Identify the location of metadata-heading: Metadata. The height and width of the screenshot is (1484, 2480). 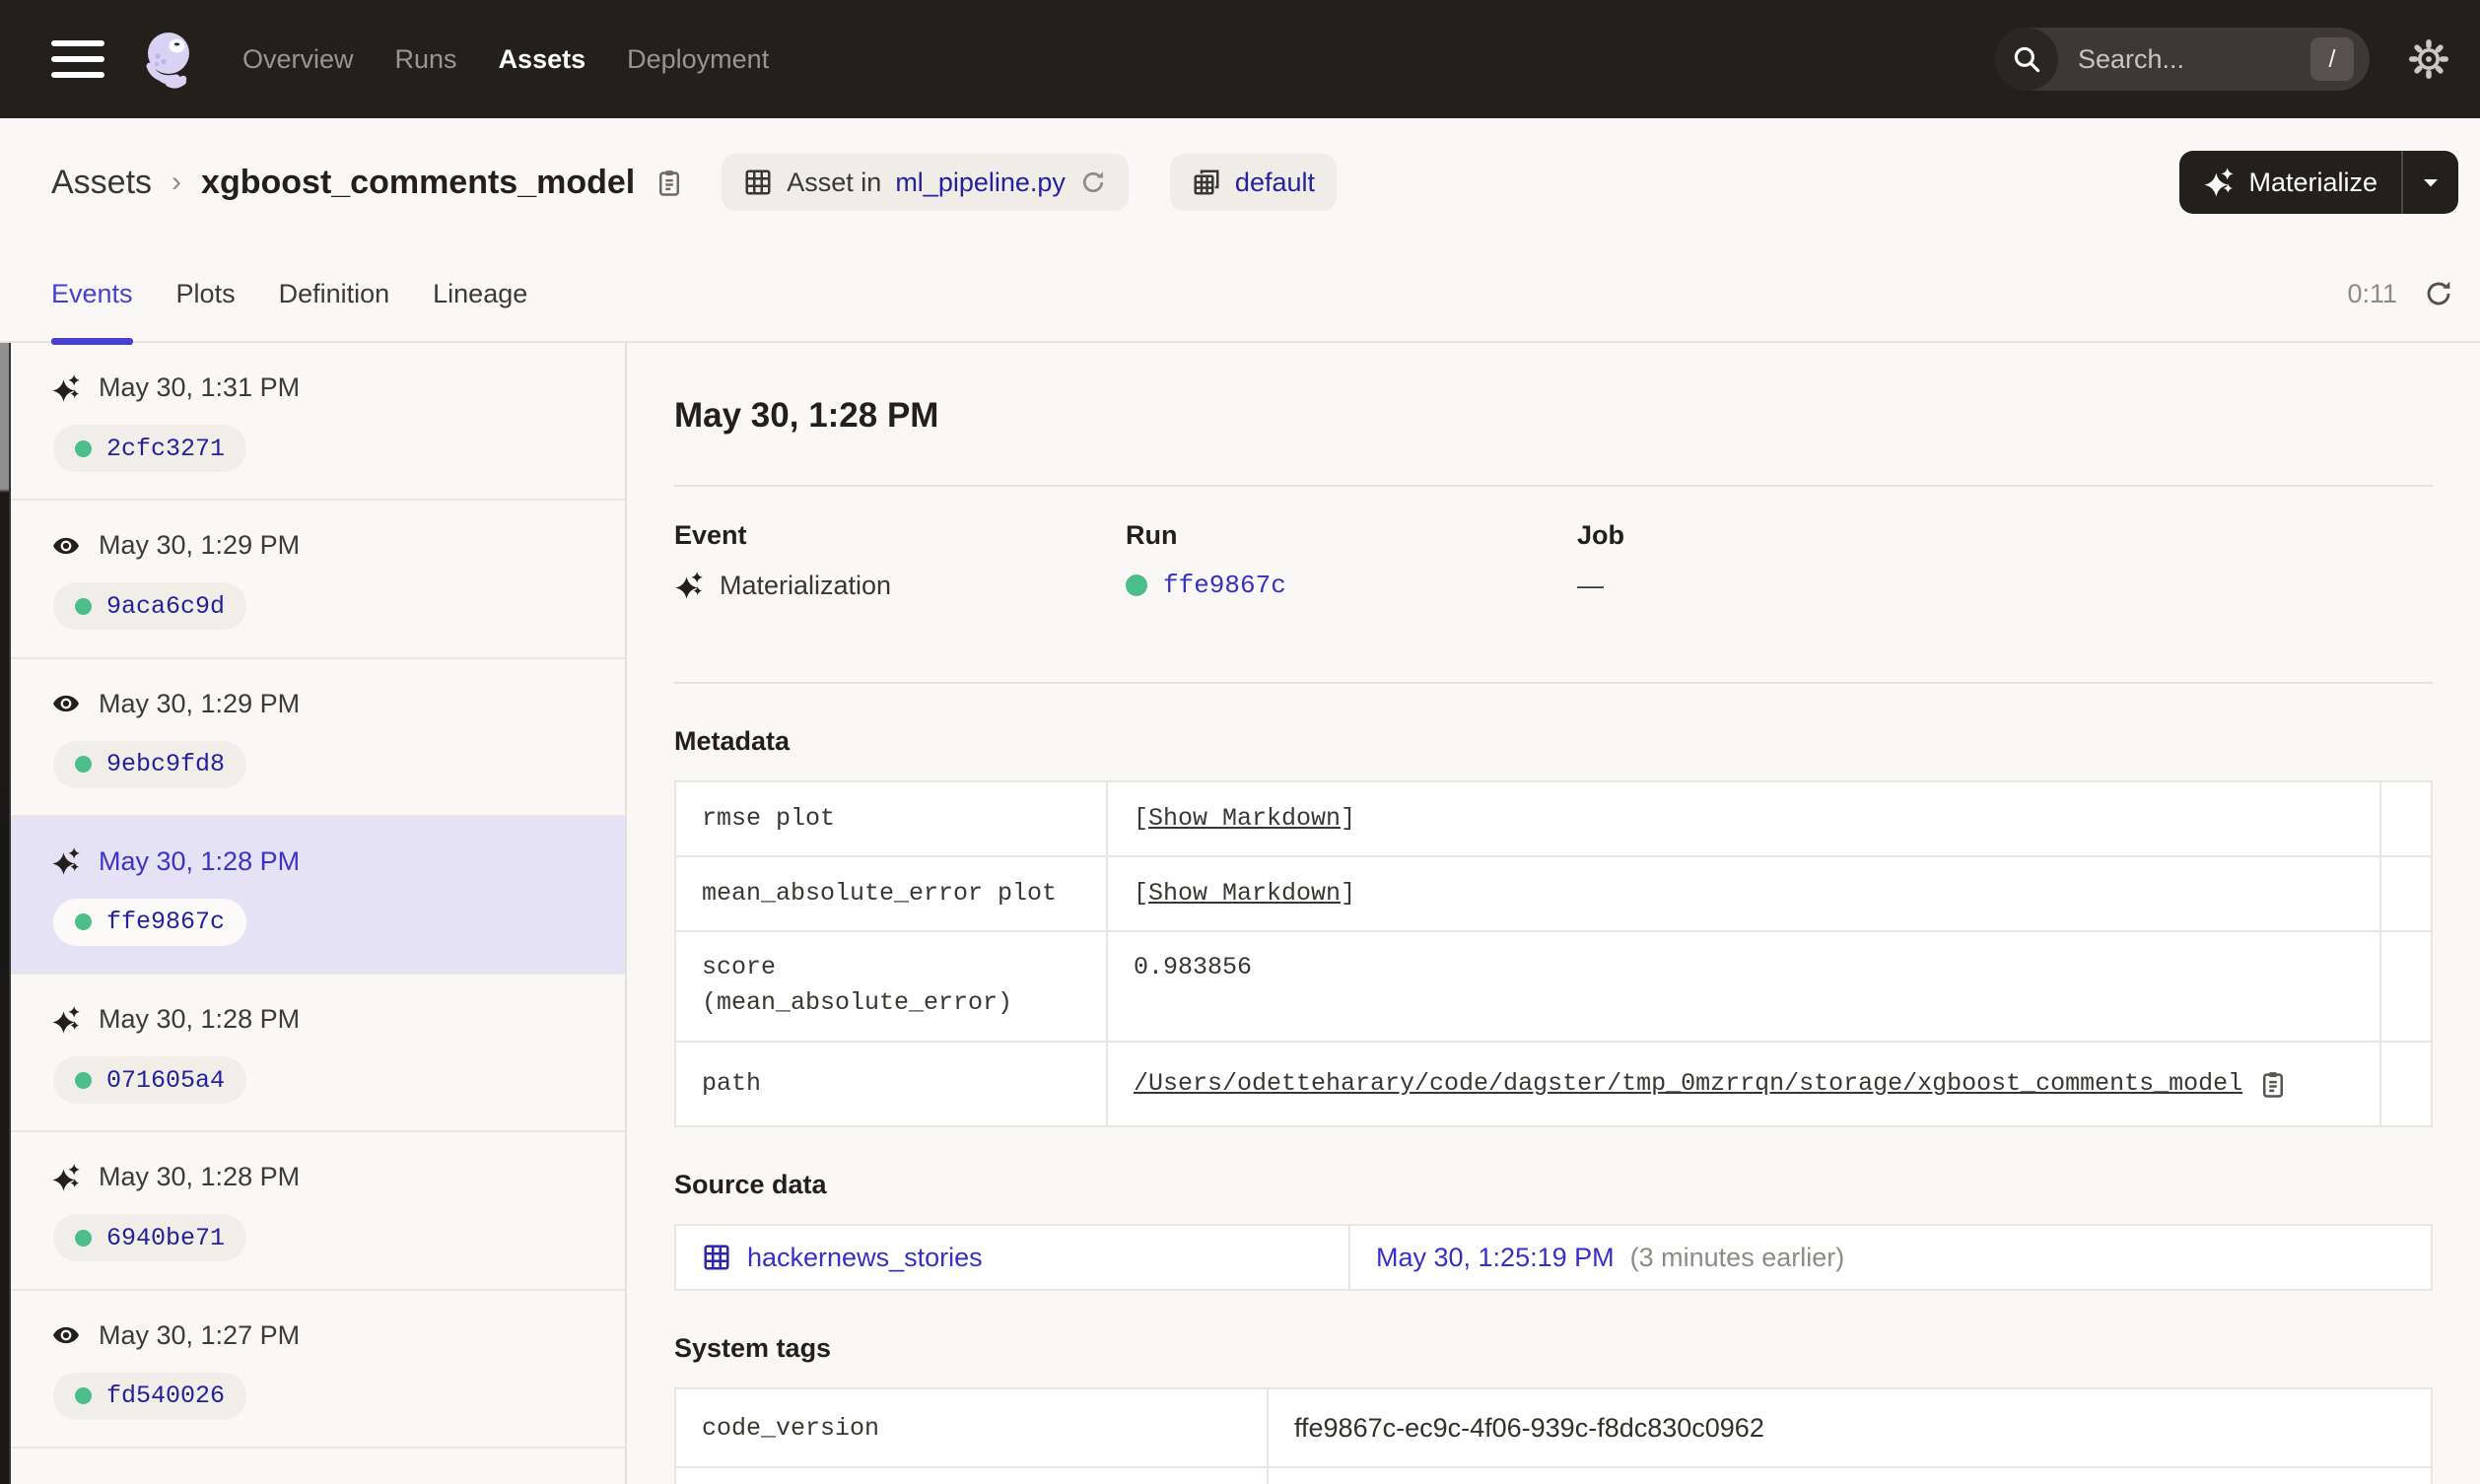
(732, 741).